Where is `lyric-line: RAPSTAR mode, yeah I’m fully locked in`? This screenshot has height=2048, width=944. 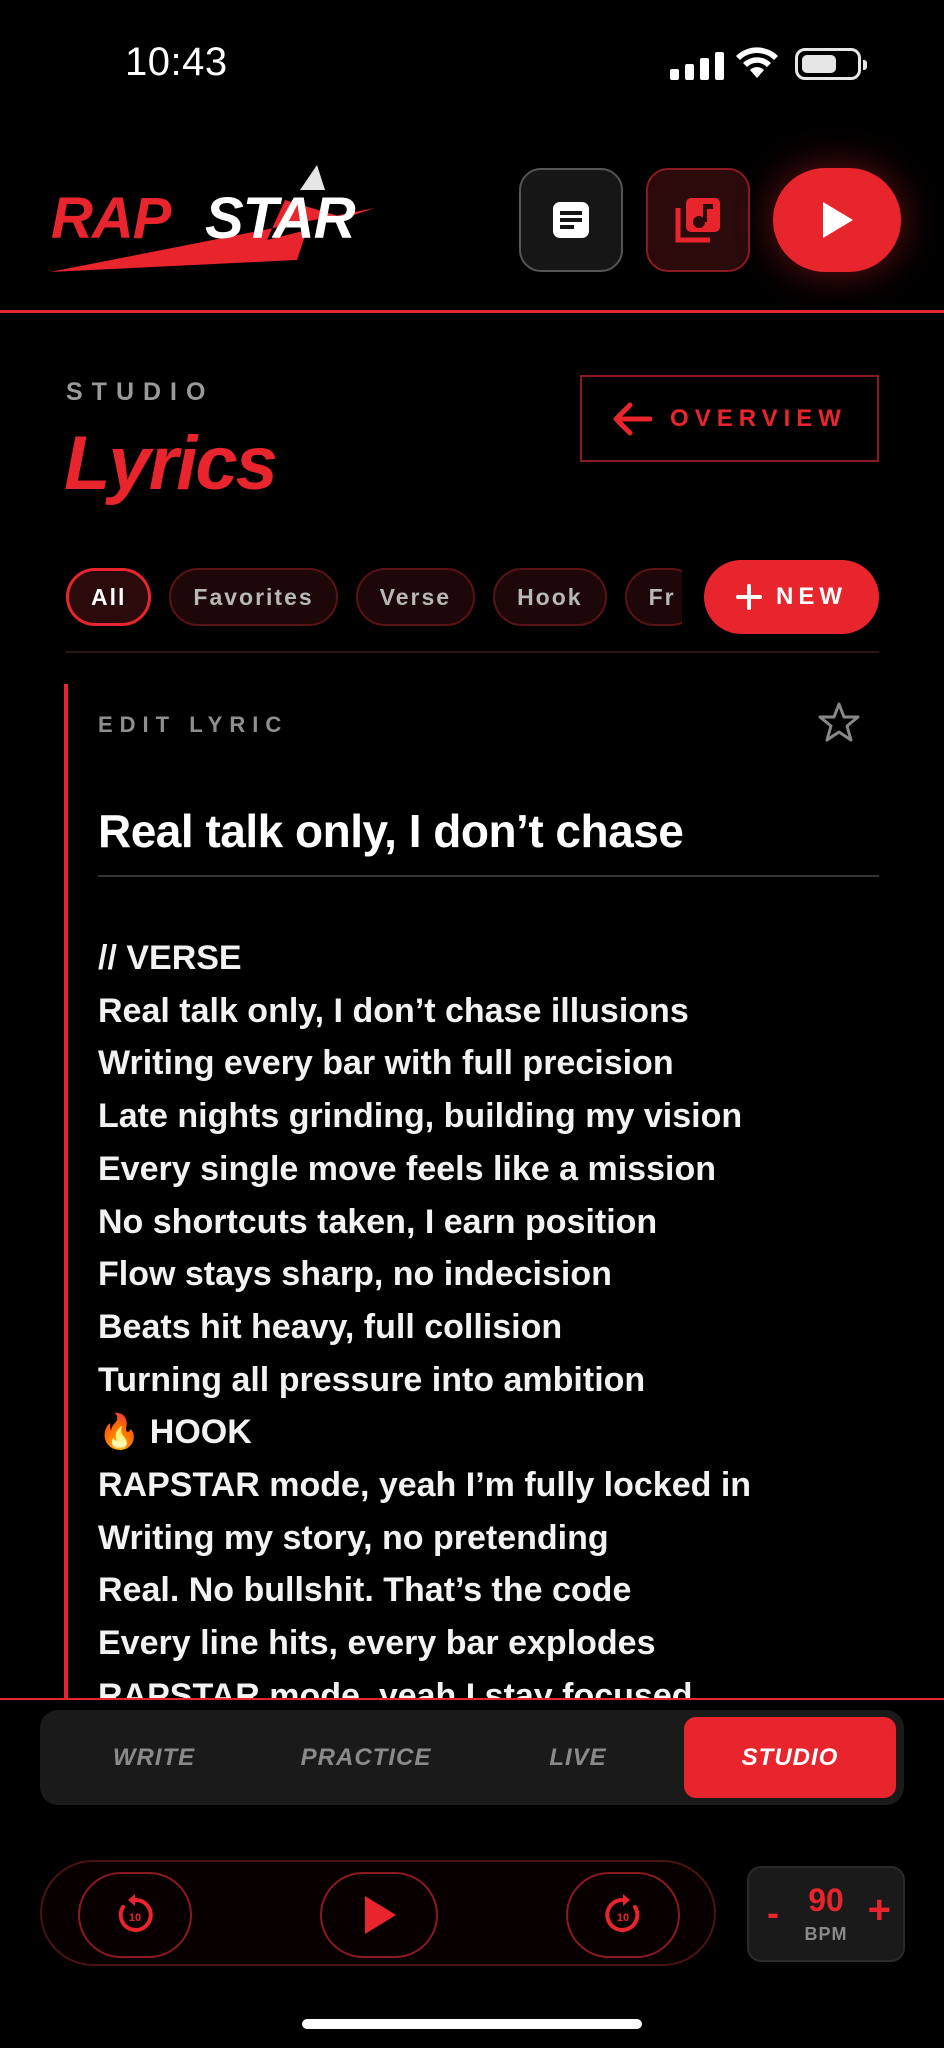 lyric-line: RAPSTAR mode, yeah I’m fully locked in is located at coordinates (425, 1485).